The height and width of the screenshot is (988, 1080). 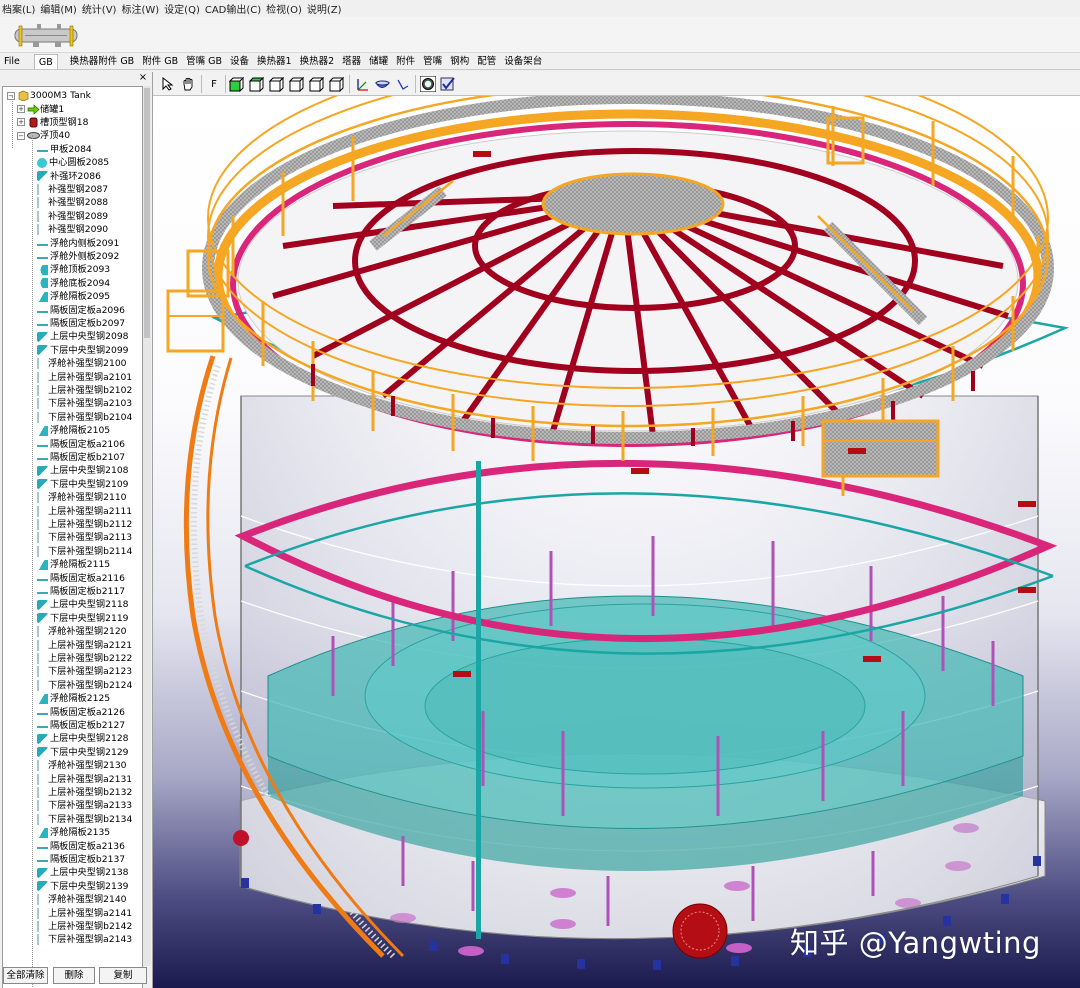 What do you see at coordinates (317, 61) in the screenshot?
I see `category-tab: 换热器2` at bounding box center [317, 61].